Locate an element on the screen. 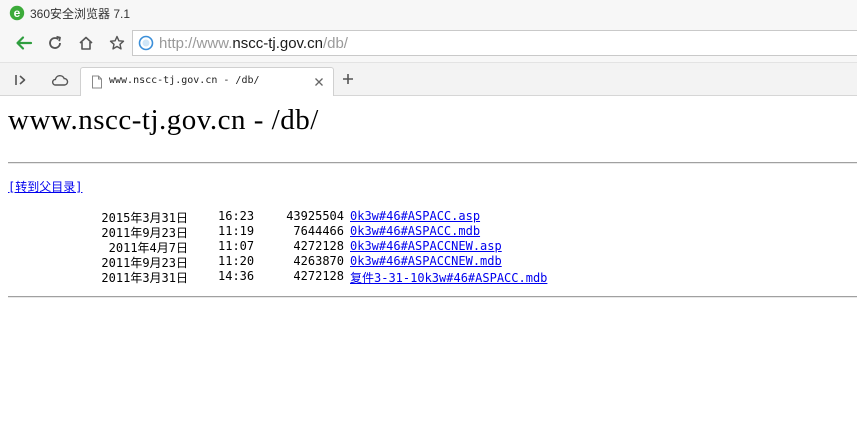 The width and height of the screenshot is (857, 439). parent-directory-link: [转到父目录] is located at coordinates (45, 186).